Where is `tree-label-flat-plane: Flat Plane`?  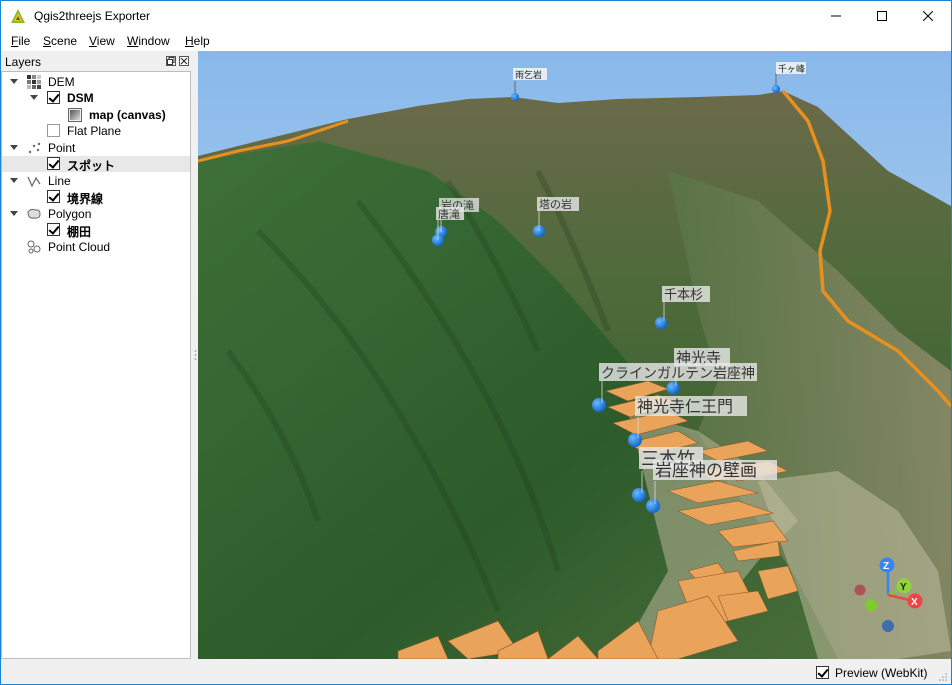
tree-label-flat-plane: Flat Plane is located at coordinates (94, 131).